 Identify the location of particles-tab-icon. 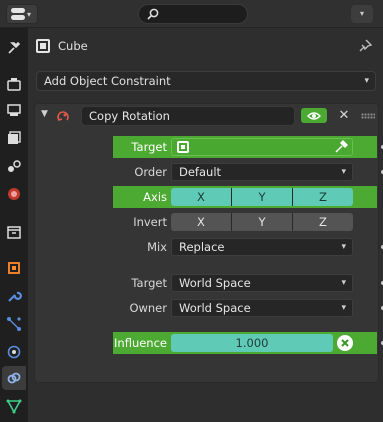
(14, 324).